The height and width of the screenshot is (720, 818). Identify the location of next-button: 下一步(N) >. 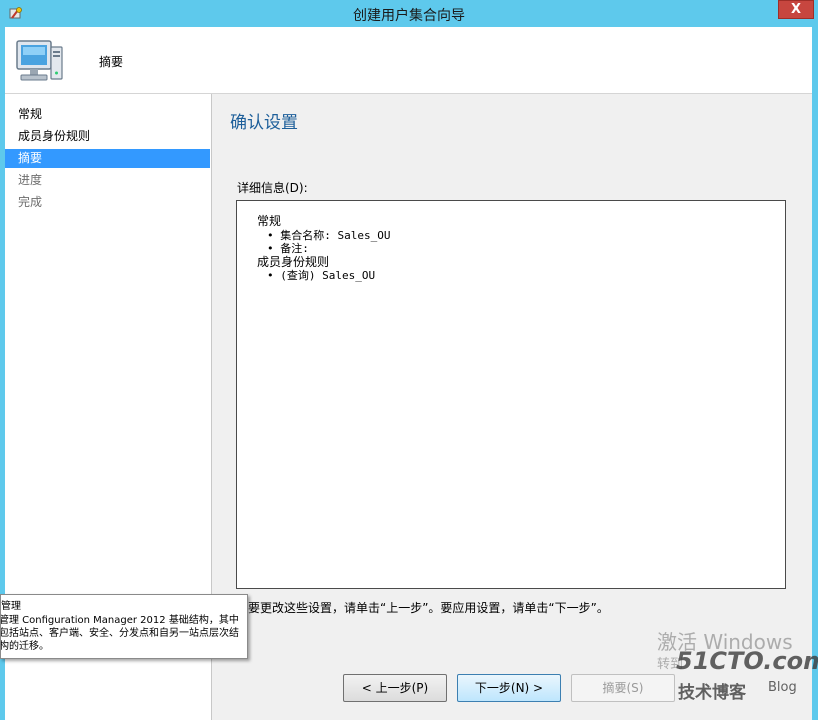
(509, 688).